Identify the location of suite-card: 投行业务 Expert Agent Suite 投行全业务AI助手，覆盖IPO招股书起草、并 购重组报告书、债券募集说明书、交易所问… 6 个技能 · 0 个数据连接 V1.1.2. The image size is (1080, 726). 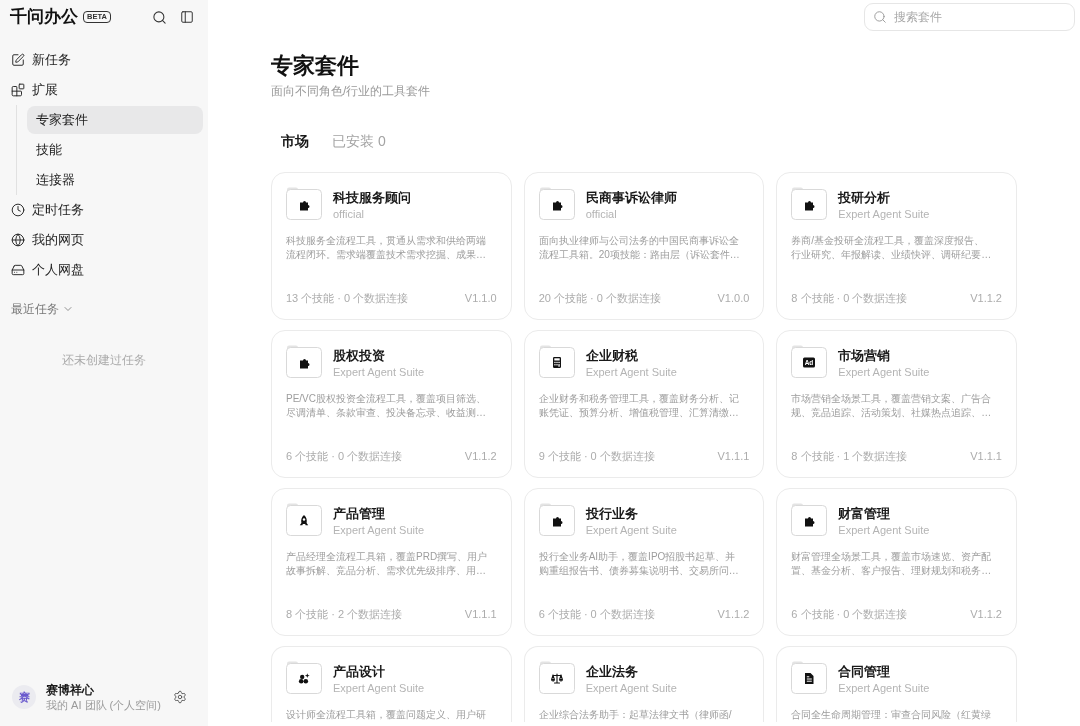
(644, 562).